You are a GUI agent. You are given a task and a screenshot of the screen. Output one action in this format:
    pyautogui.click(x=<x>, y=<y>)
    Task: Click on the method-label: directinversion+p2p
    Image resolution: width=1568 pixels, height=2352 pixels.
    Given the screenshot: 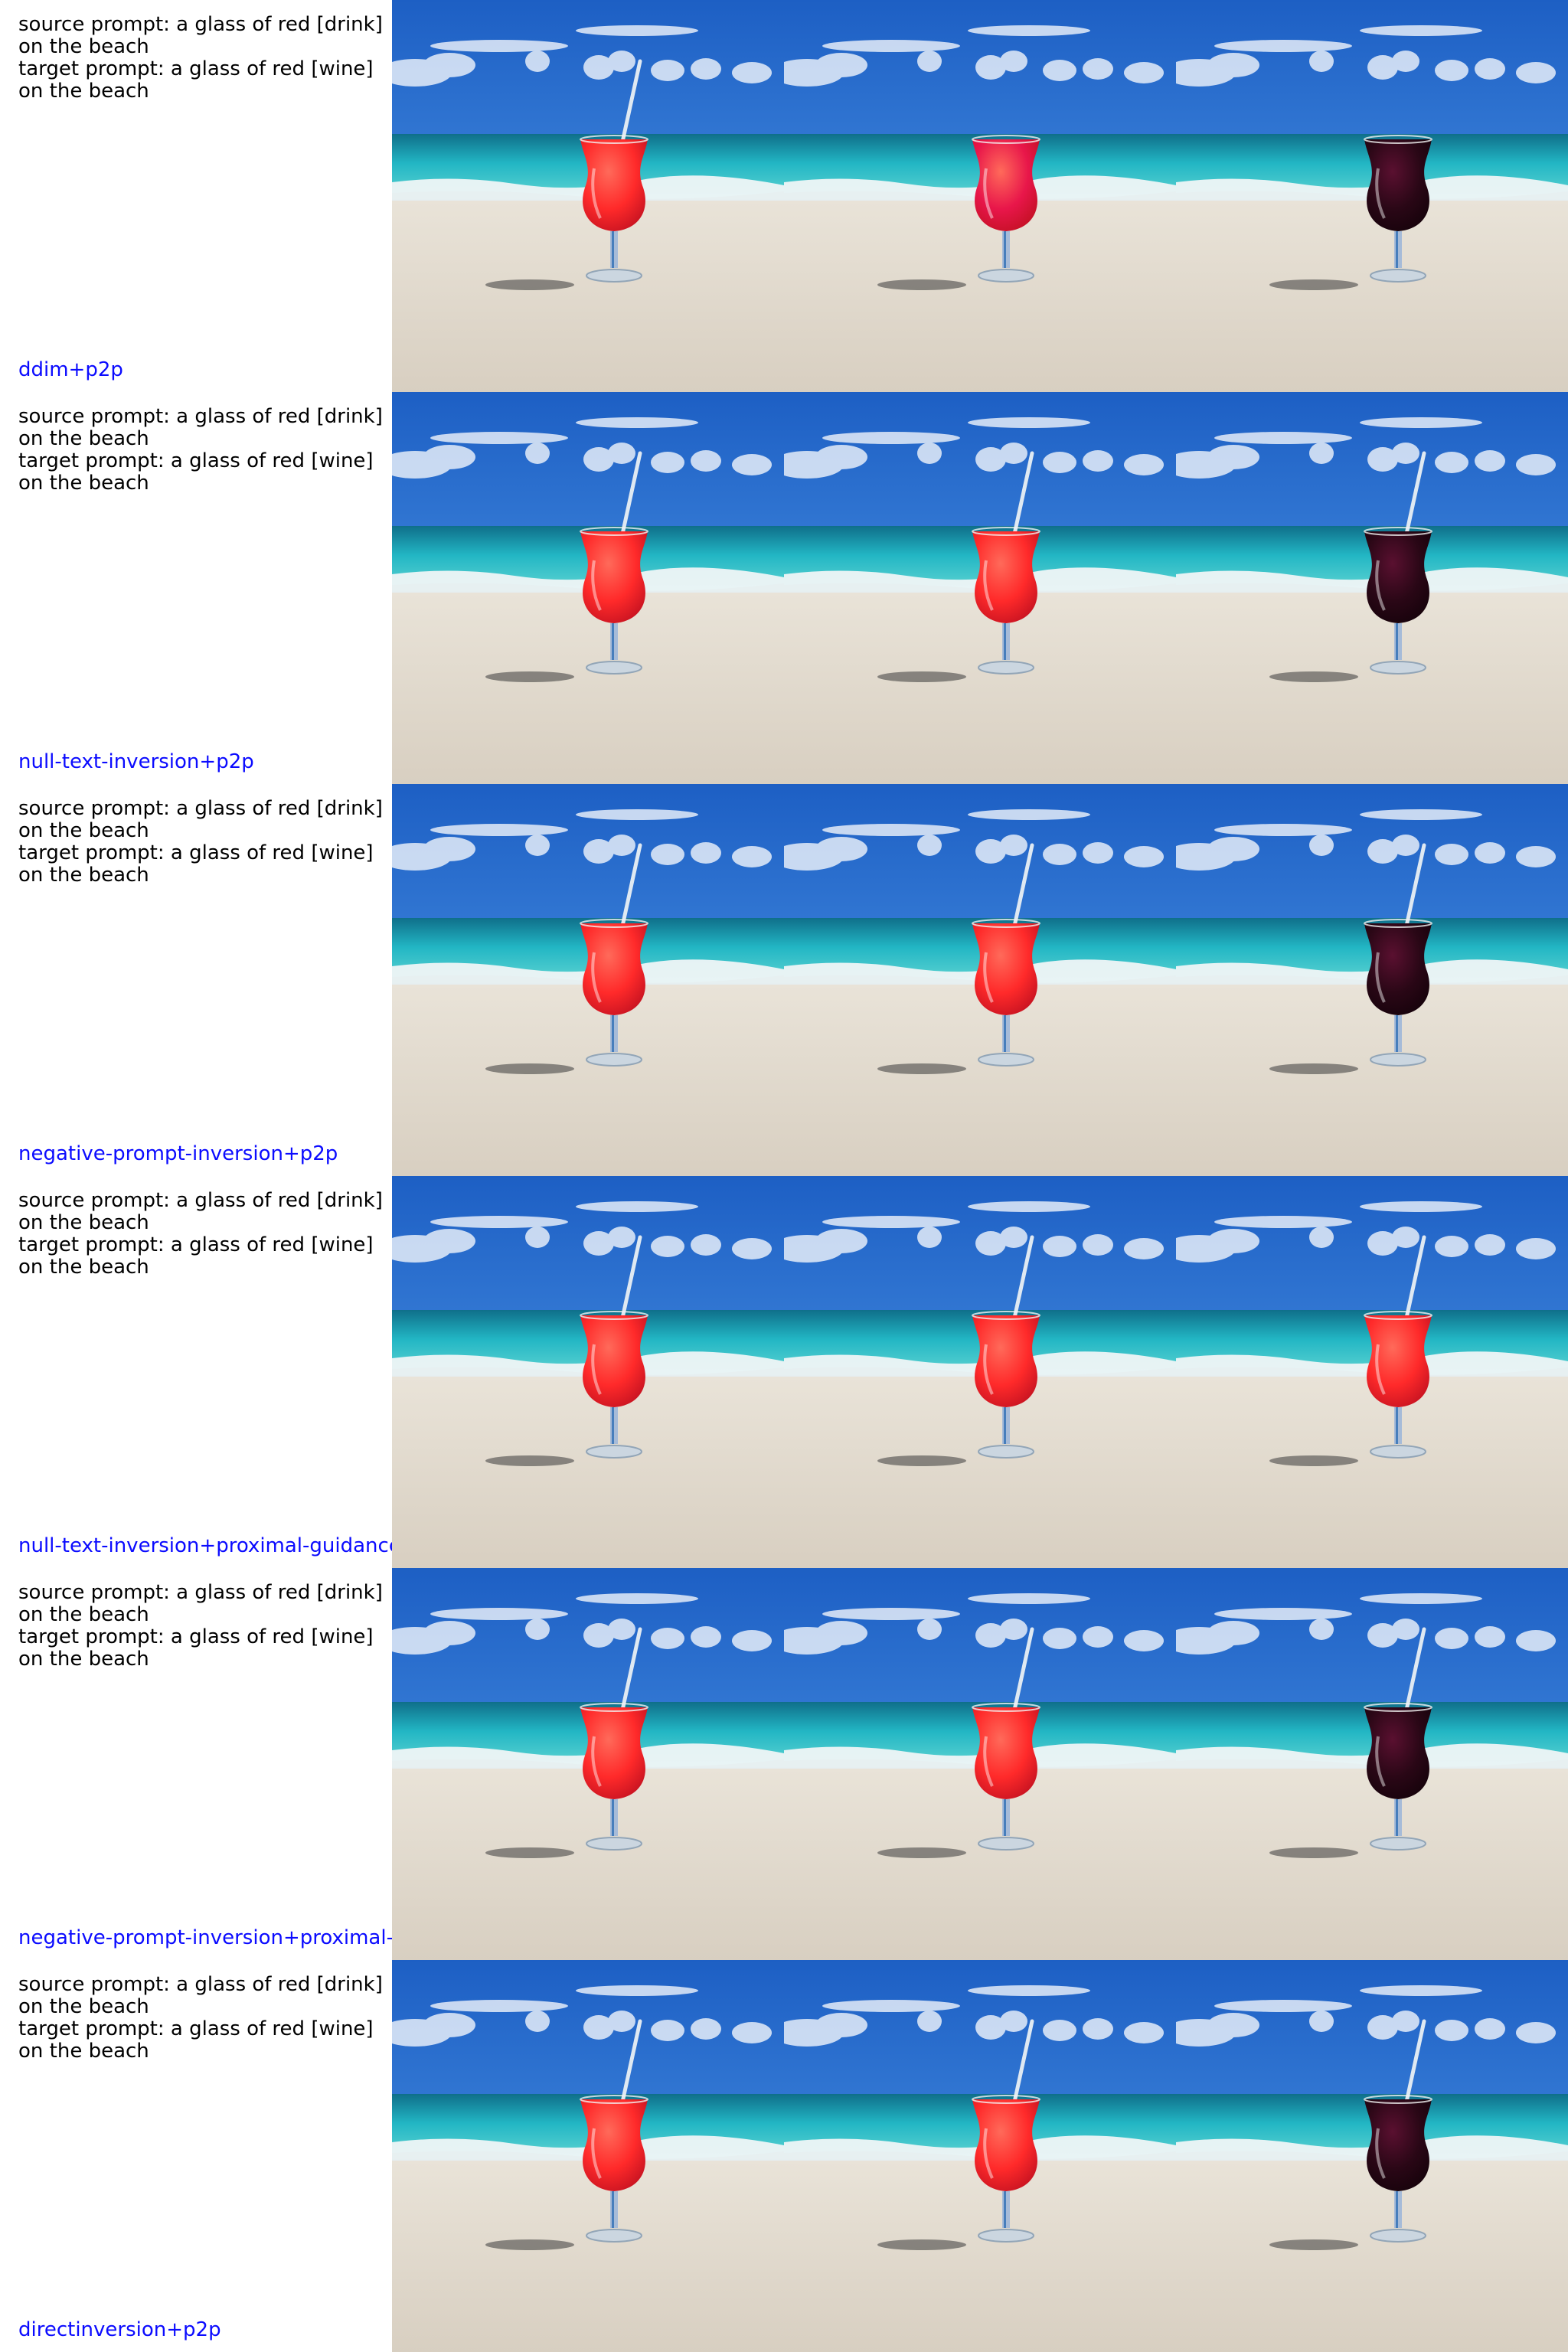 What is the action you would take?
    pyautogui.click(x=119, y=2329)
    